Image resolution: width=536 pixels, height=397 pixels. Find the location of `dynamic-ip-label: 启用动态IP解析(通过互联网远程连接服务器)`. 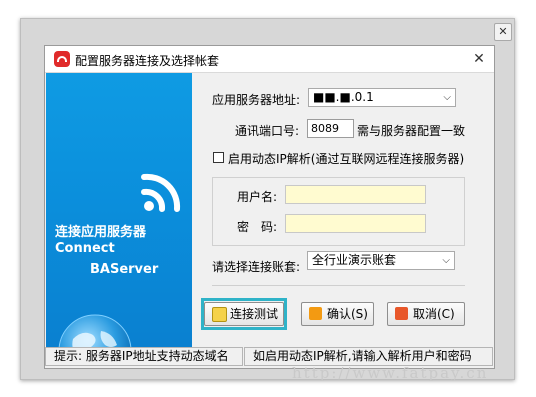

dynamic-ip-label: 启用动态IP解析(通过互联网远程连接服务器) is located at coordinates (346, 158).